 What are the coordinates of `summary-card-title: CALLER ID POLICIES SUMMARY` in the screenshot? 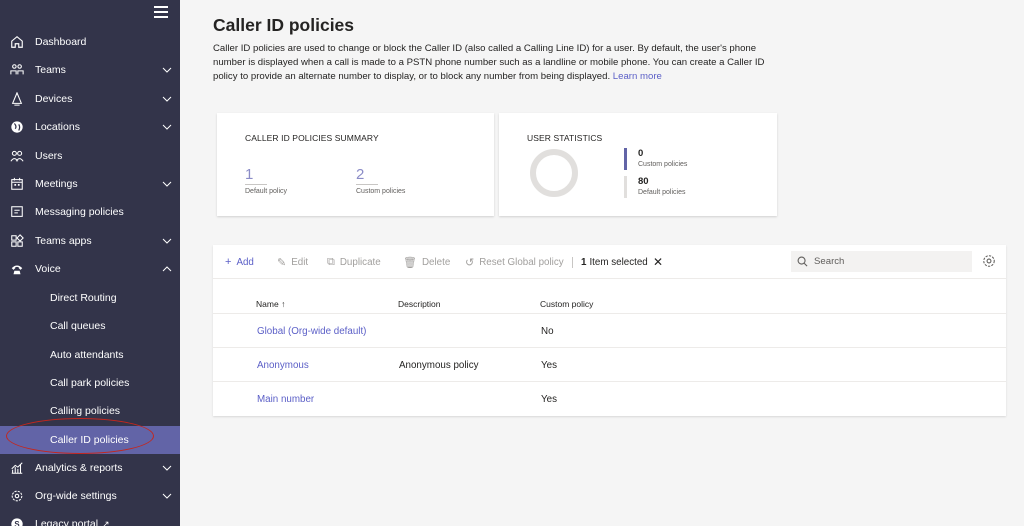 It's located at (312, 138).